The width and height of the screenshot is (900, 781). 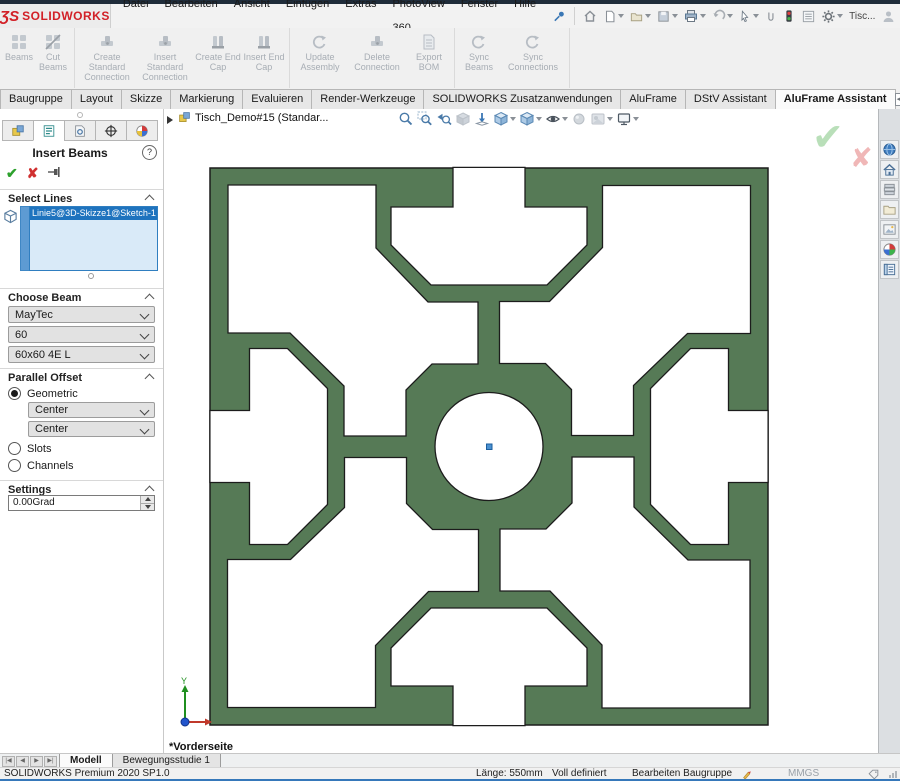 I want to click on geometric-radio-row: Geometric, so click(x=43, y=393).